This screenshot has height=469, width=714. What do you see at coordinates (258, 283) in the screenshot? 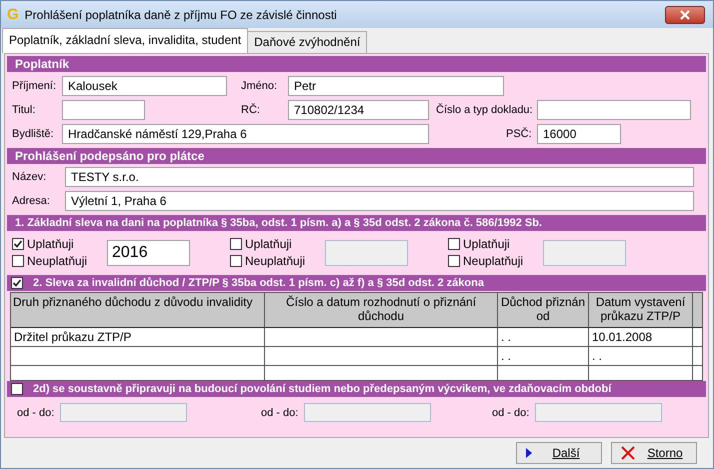
I see `section-header: 2. Sleva za invalidní důchod / ZTP/P § 35ba odst. 1 písm. c) až f) a § 35d odst. 2 zákona` at bounding box center [258, 283].